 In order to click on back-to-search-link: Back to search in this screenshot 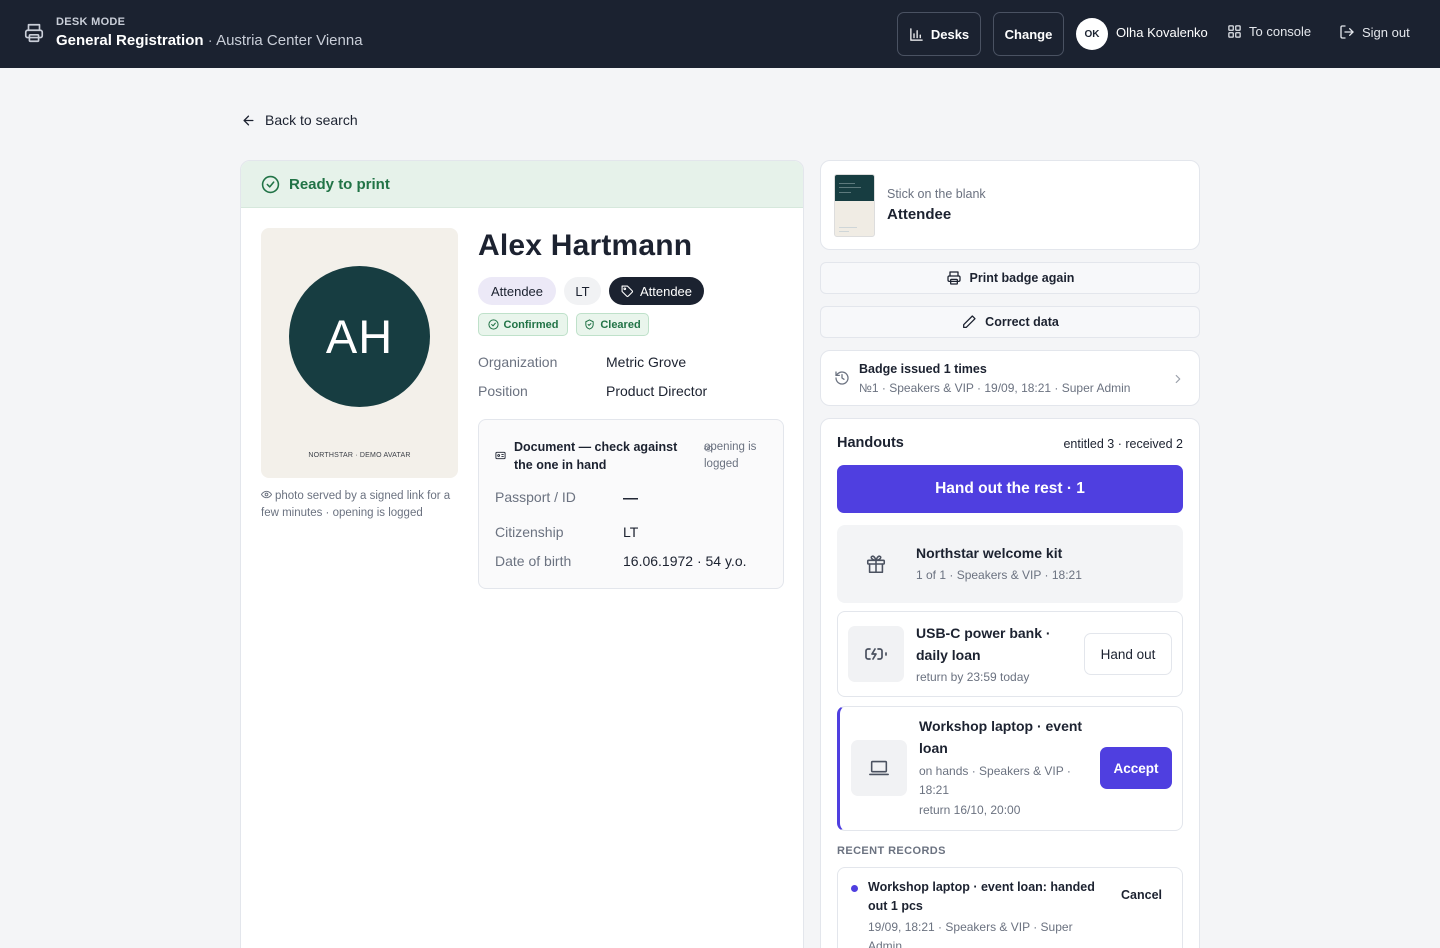, I will do `click(299, 120)`.